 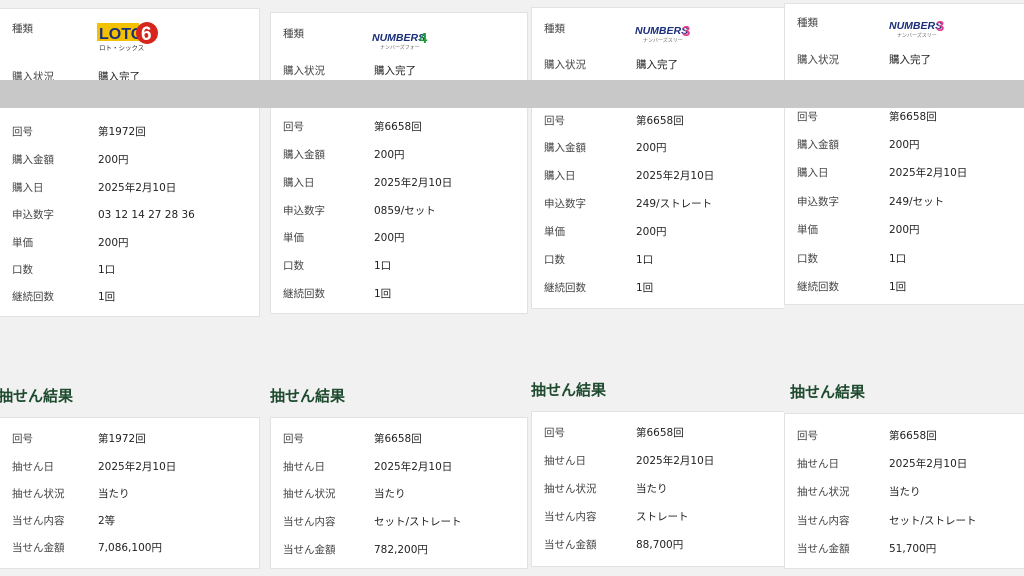 I want to click on svg-text: 6, so click(x=146, y=34).